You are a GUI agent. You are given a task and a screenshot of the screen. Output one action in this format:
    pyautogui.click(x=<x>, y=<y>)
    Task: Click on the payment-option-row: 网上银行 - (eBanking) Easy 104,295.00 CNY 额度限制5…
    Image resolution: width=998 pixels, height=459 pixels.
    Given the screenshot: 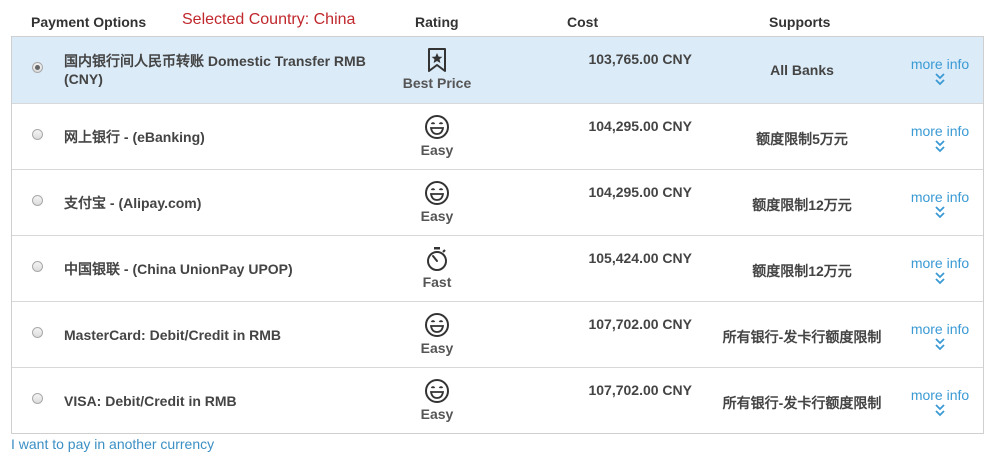 What is the action you would take?
    pyautogui.click(x=497, y=136)
    